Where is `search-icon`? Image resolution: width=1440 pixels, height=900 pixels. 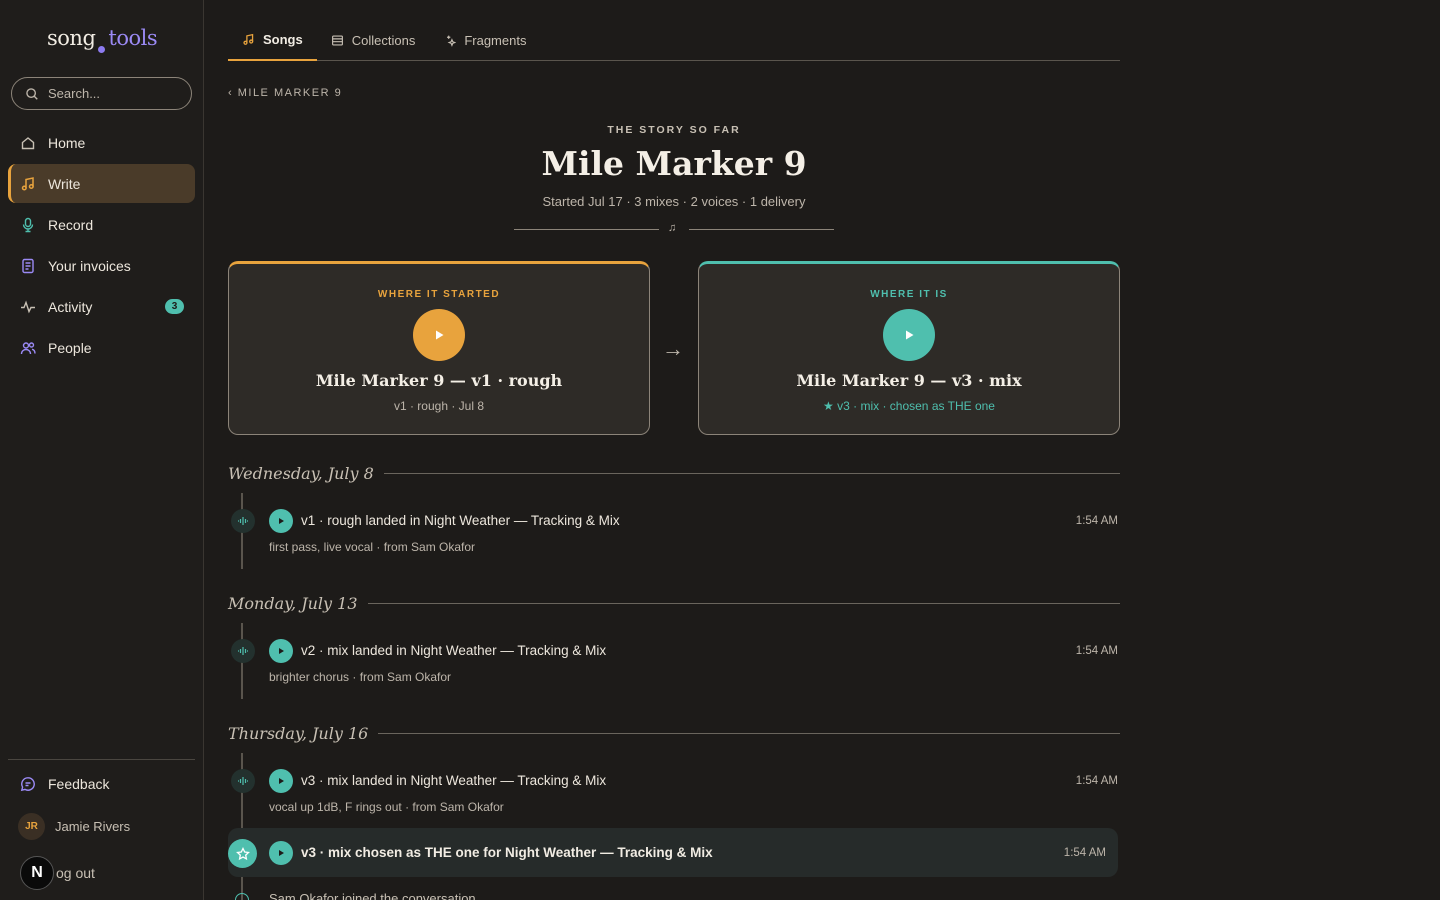
search-icon is located at coordinates (32, 93).